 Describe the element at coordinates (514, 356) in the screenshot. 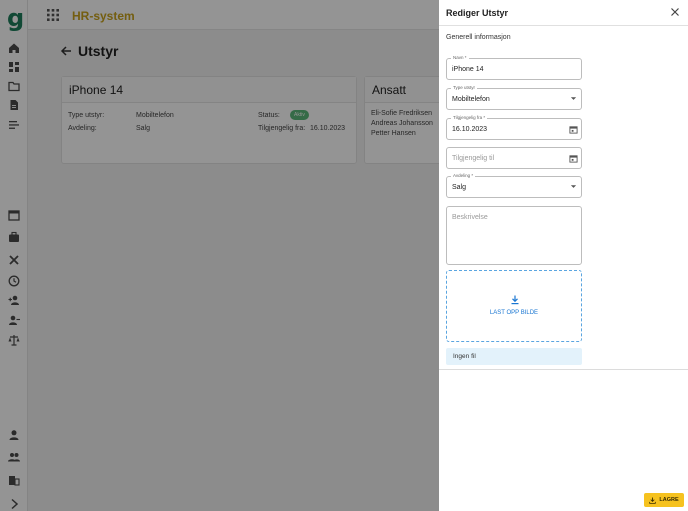

I see `no-file-indicator: Ingen fil` at that location.